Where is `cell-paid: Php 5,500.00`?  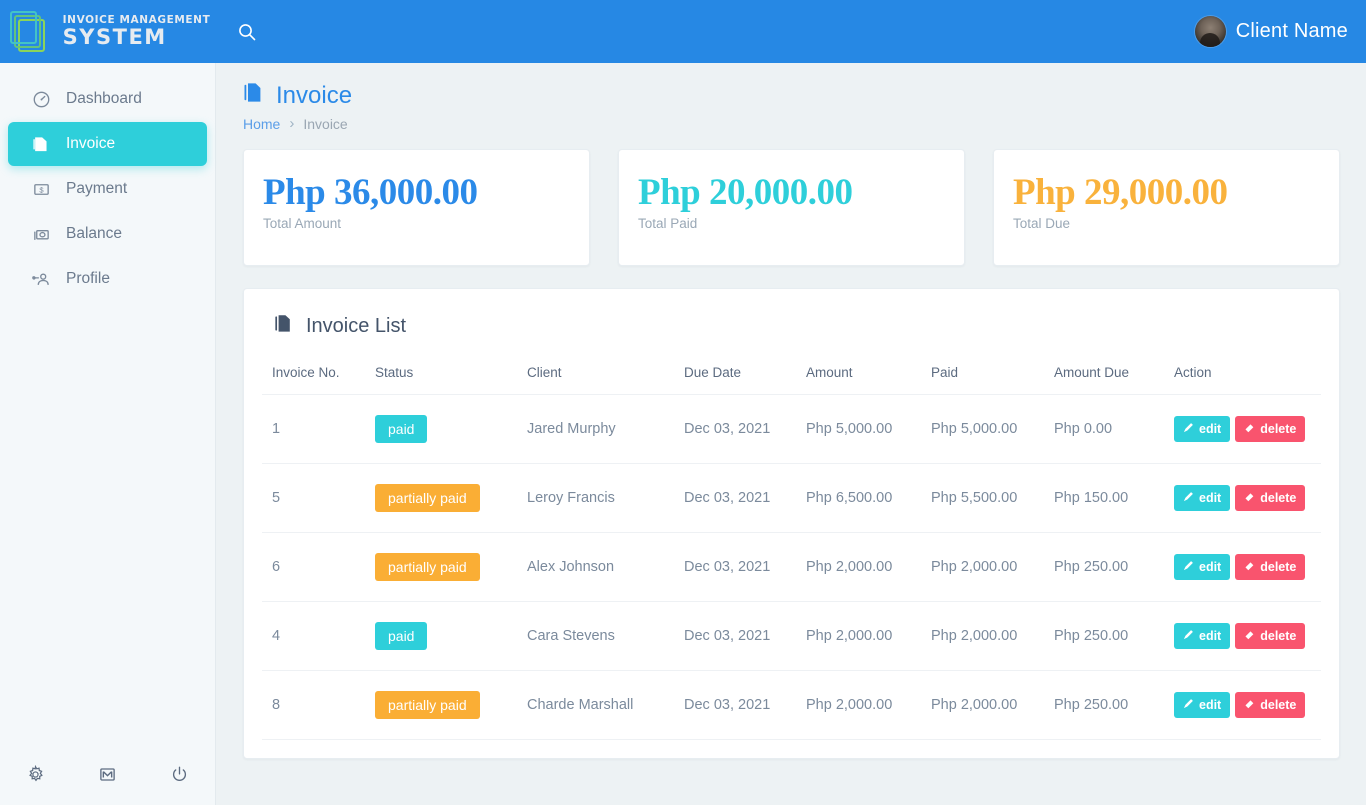
cell-paid: Php 5,500.00 is located at coordinates (982, 498).